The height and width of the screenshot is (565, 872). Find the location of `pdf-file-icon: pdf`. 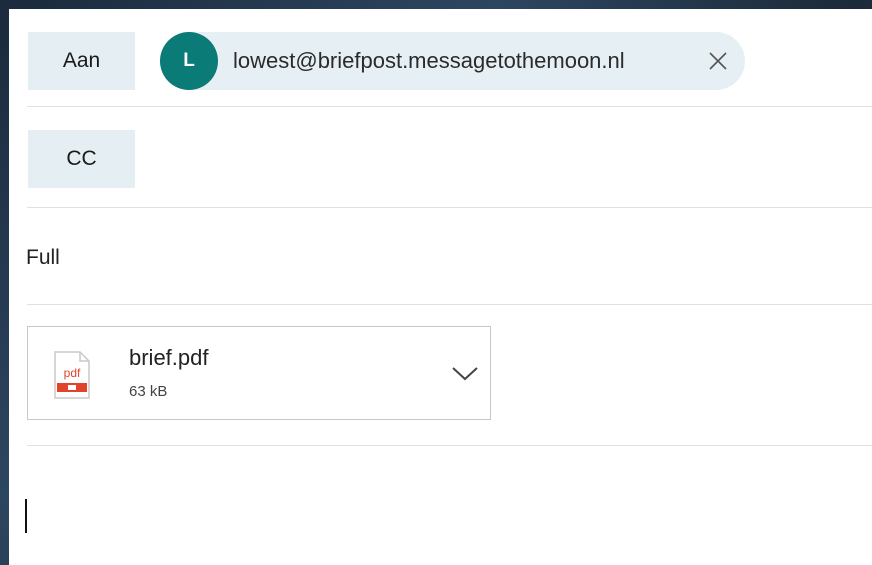

pdf-file-icon: pdf is located at coordinates (72, 375).